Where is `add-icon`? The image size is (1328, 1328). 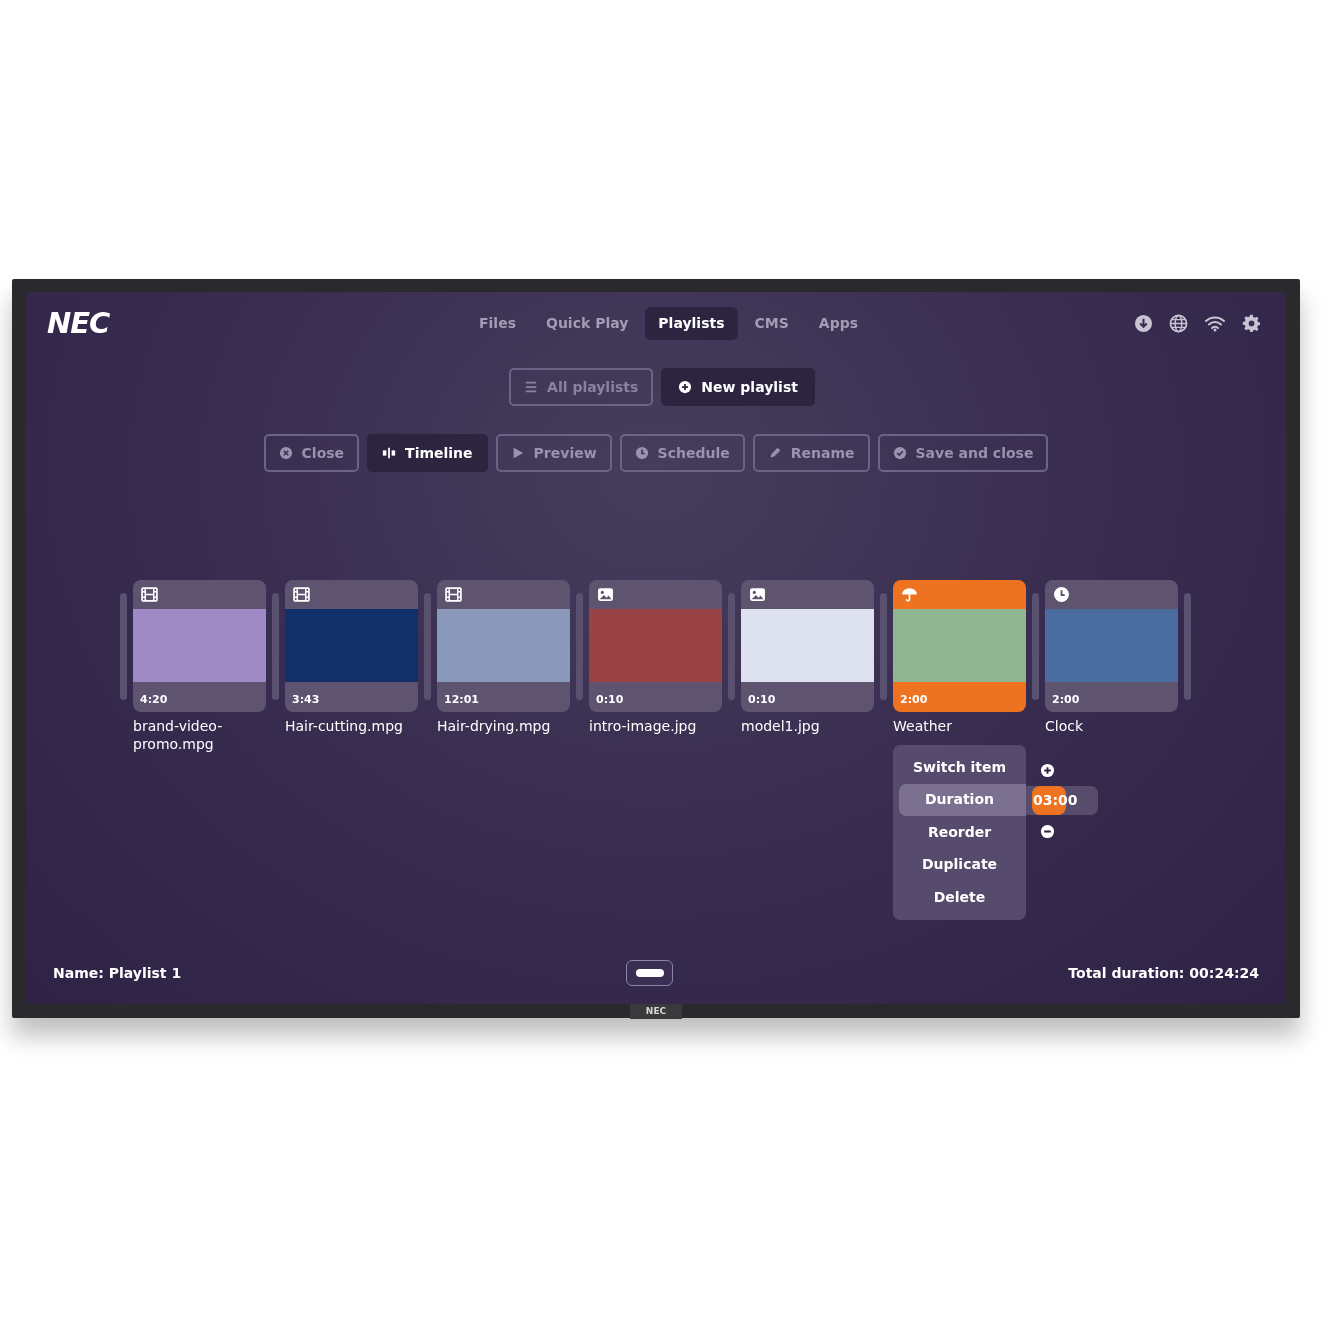 add-icon is located at coordinates (685, 387).